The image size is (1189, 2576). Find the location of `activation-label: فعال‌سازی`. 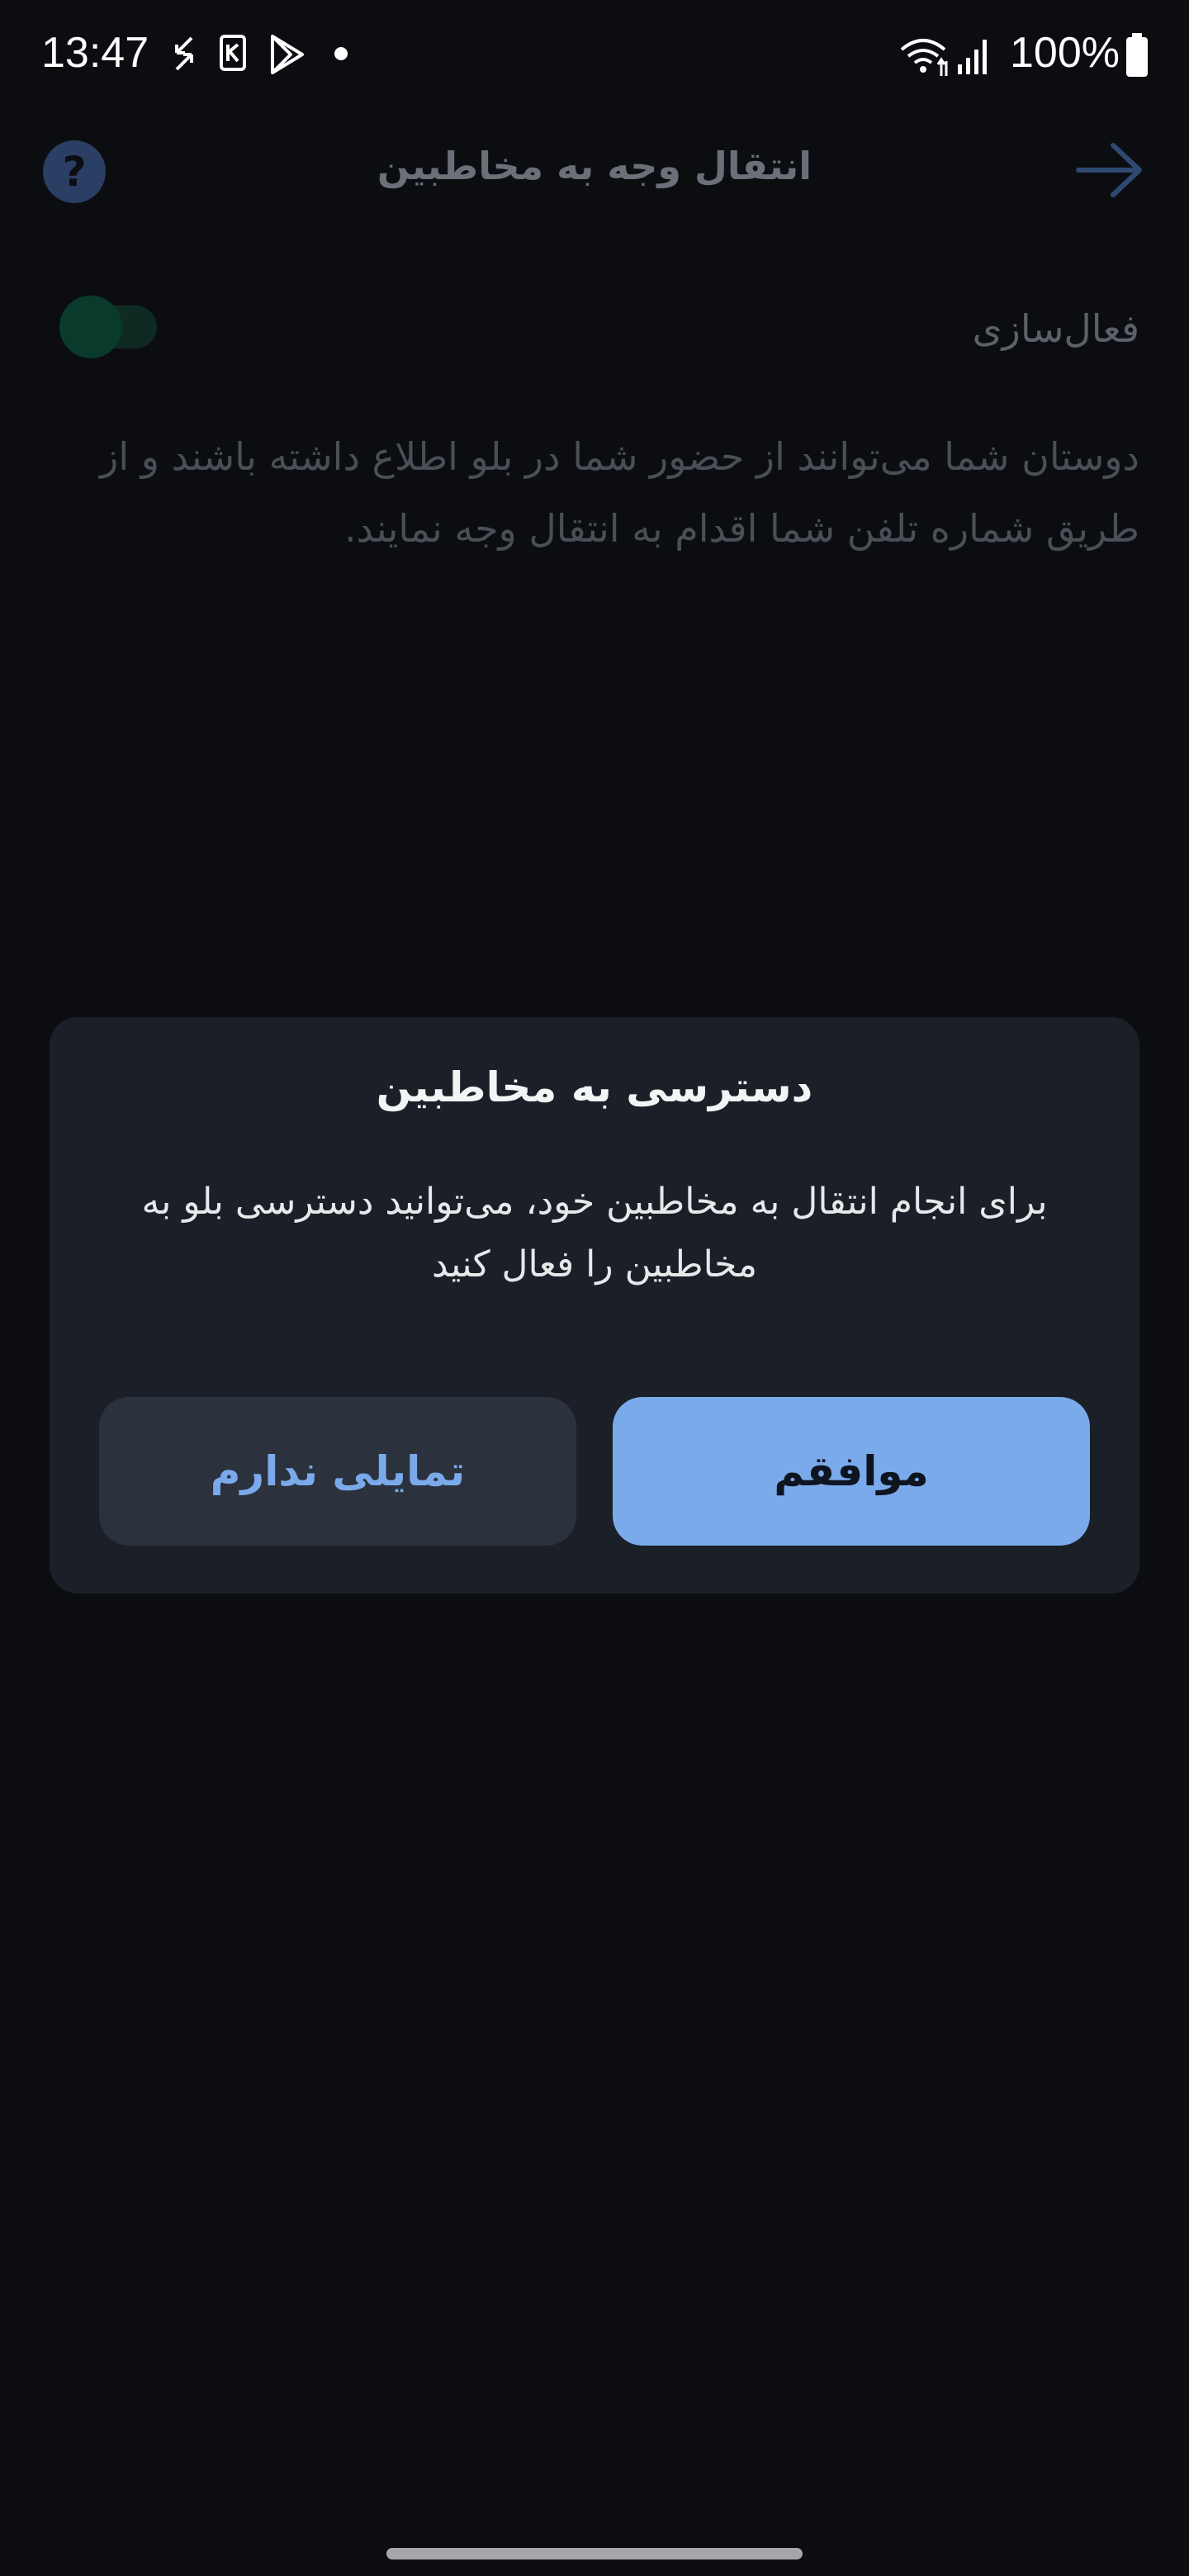

activation-label: فعال‌سازی is located at coordinates (1055, 328).